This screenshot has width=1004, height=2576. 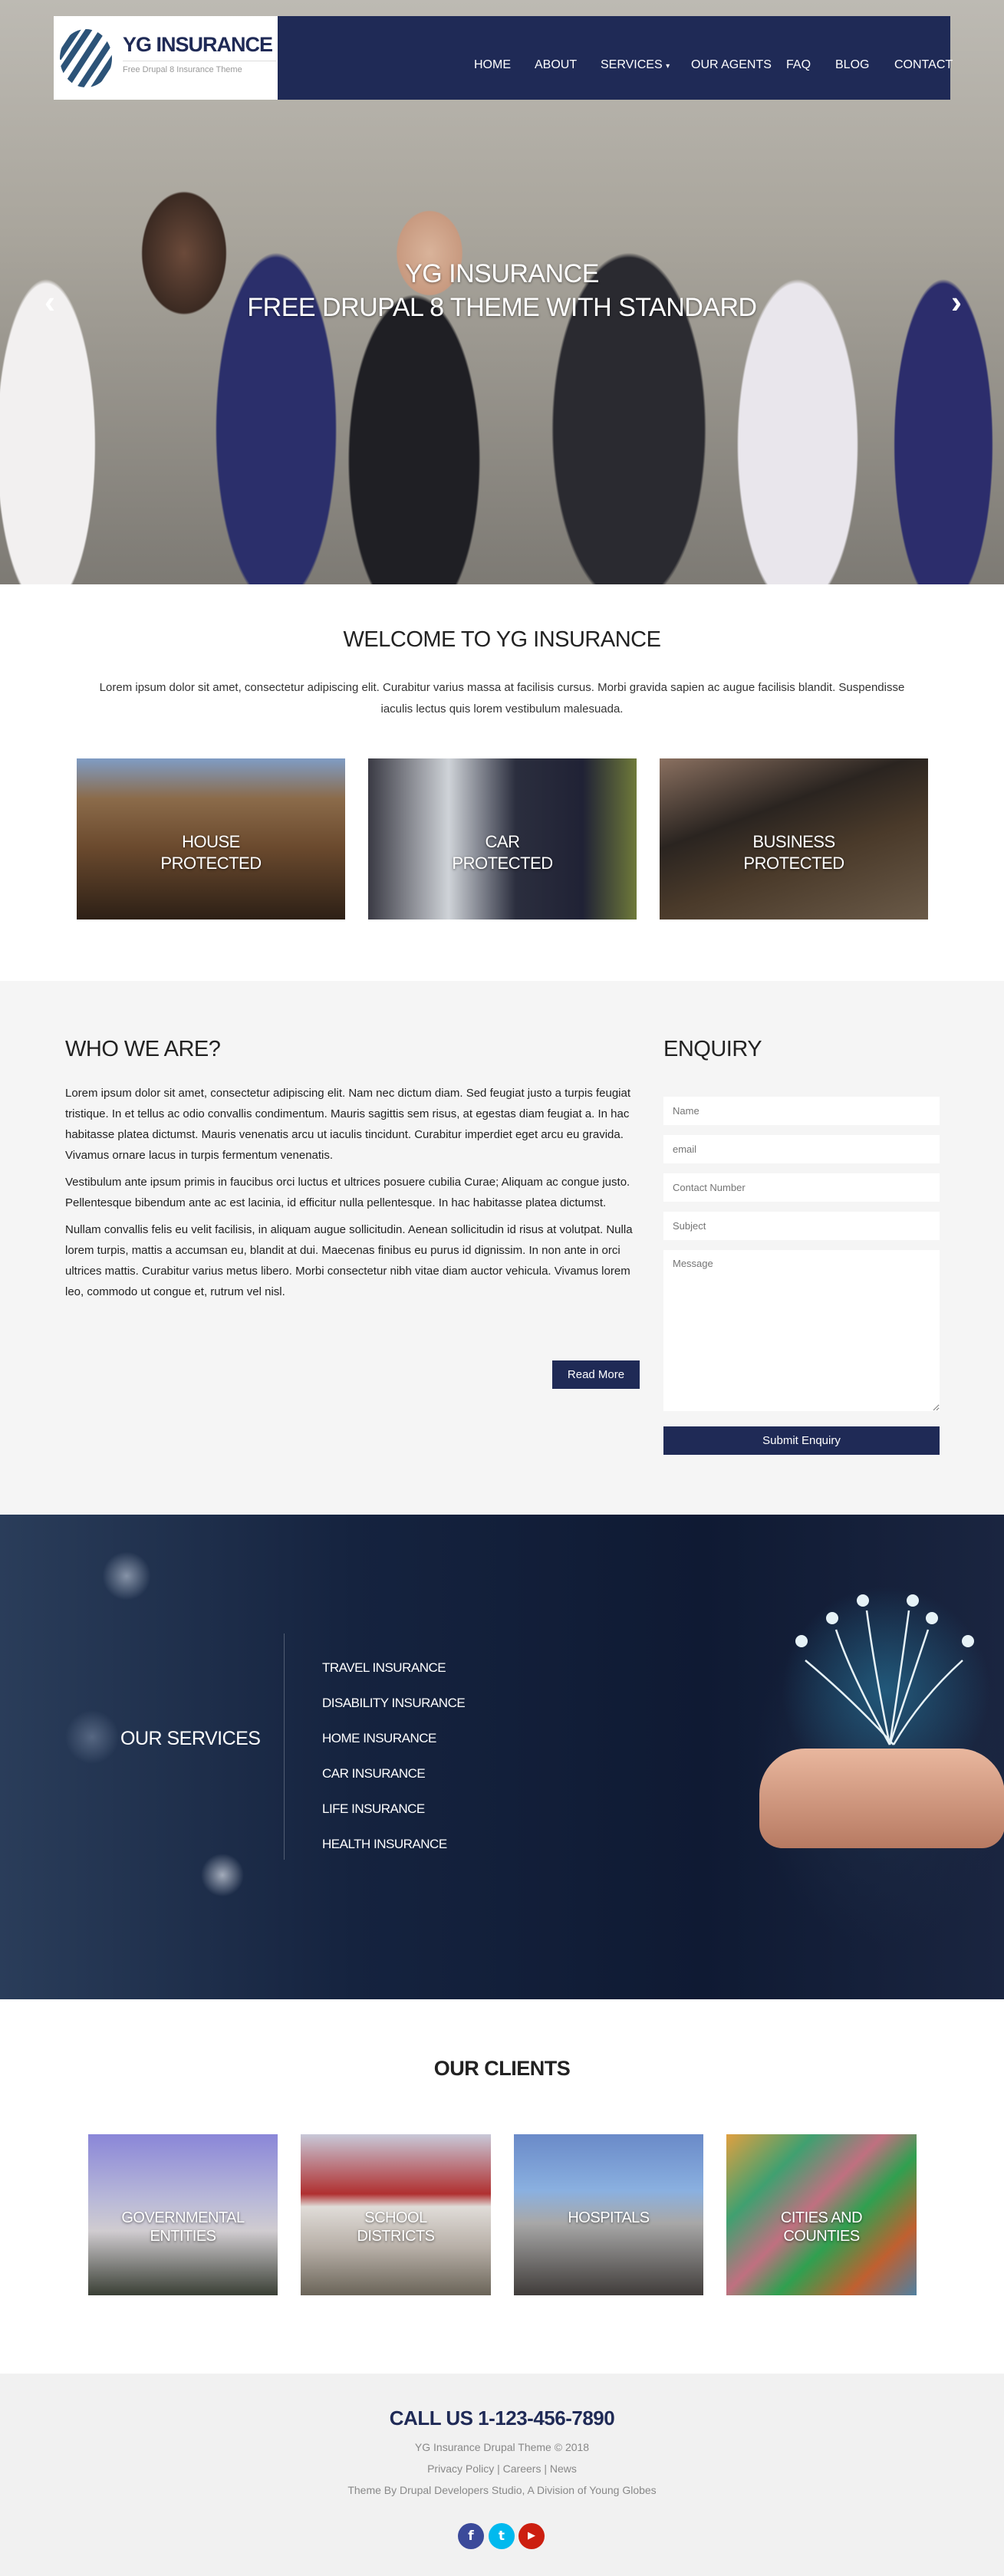 I want to click on submit-enquiry-button: Submit Enquiry, so click(x=801, y=1440).